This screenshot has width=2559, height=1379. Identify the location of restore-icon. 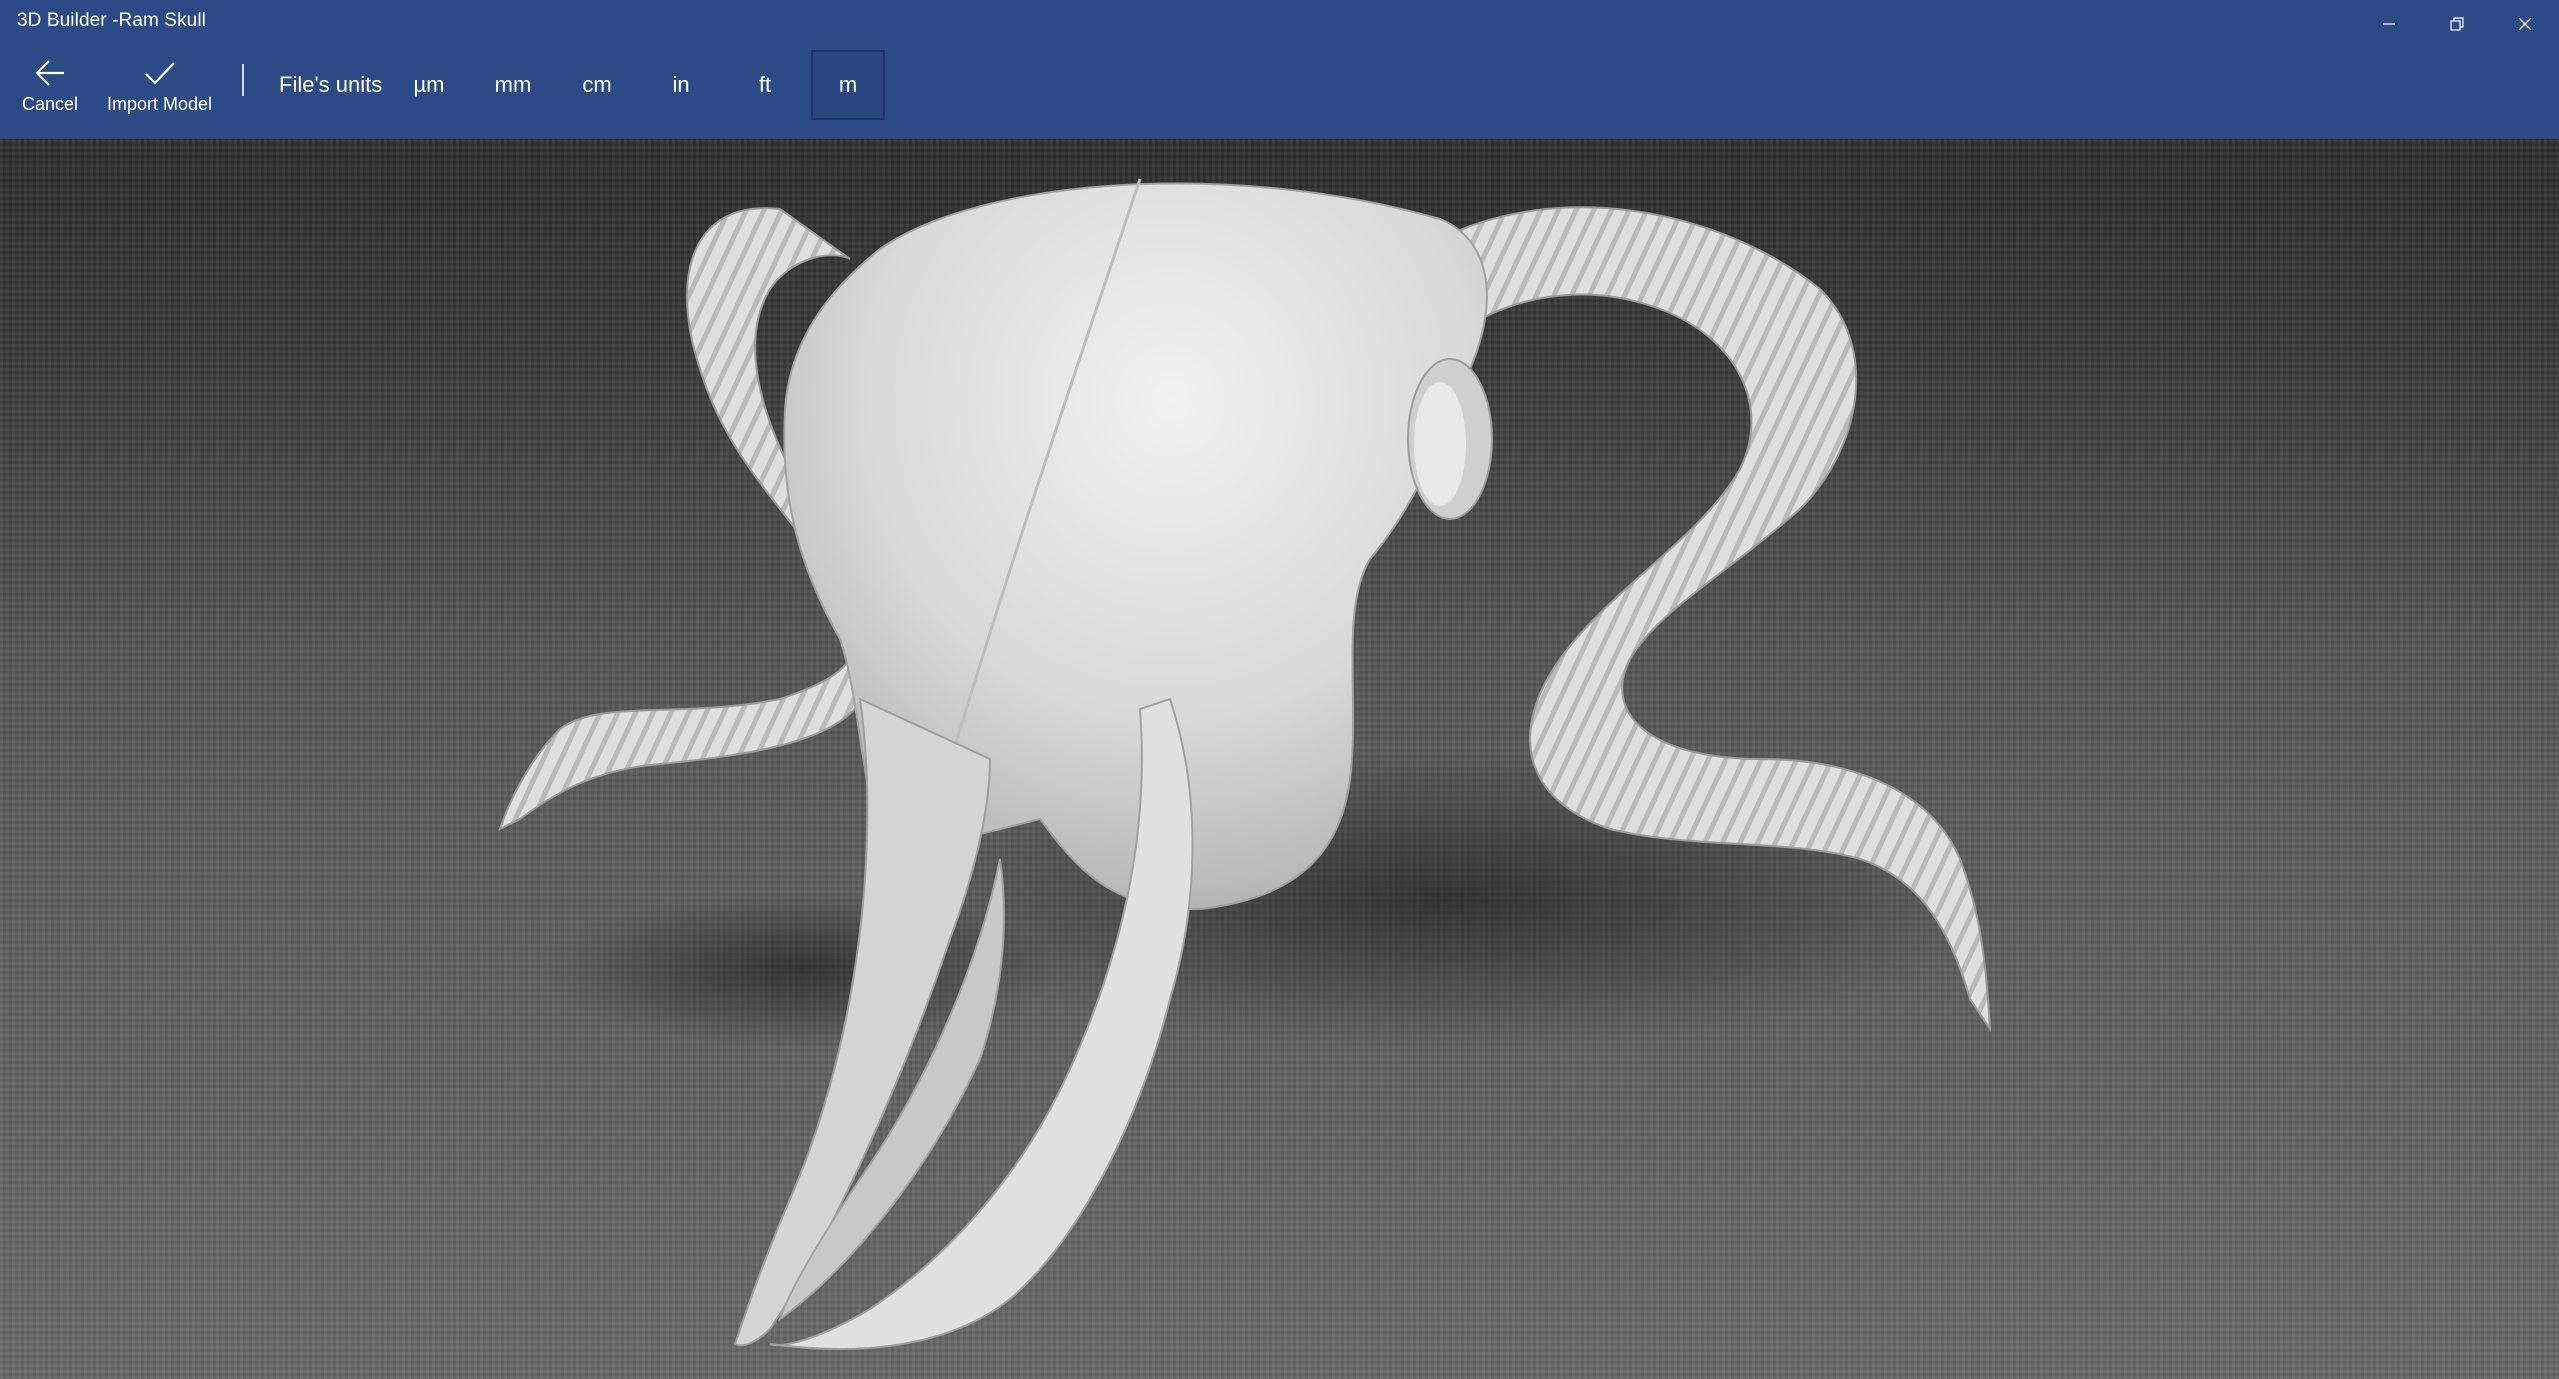
(2457, 24).